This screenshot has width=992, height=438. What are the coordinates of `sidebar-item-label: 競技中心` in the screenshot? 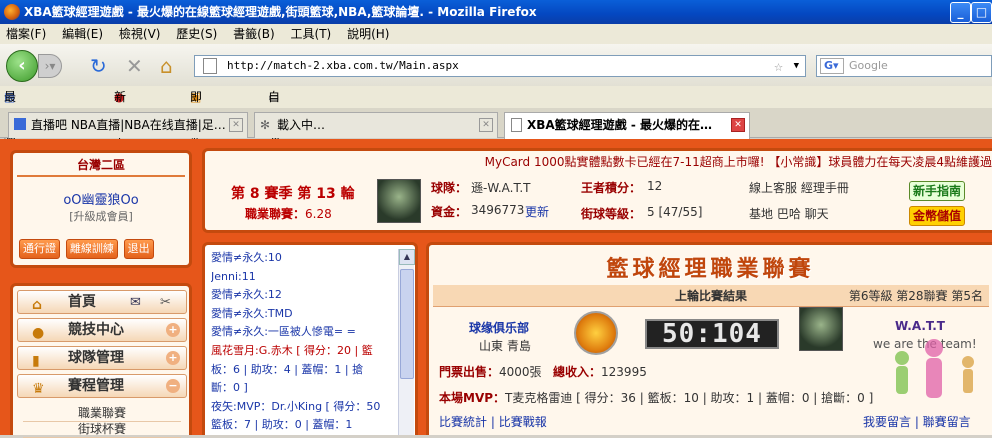 It's located at (96, 330).